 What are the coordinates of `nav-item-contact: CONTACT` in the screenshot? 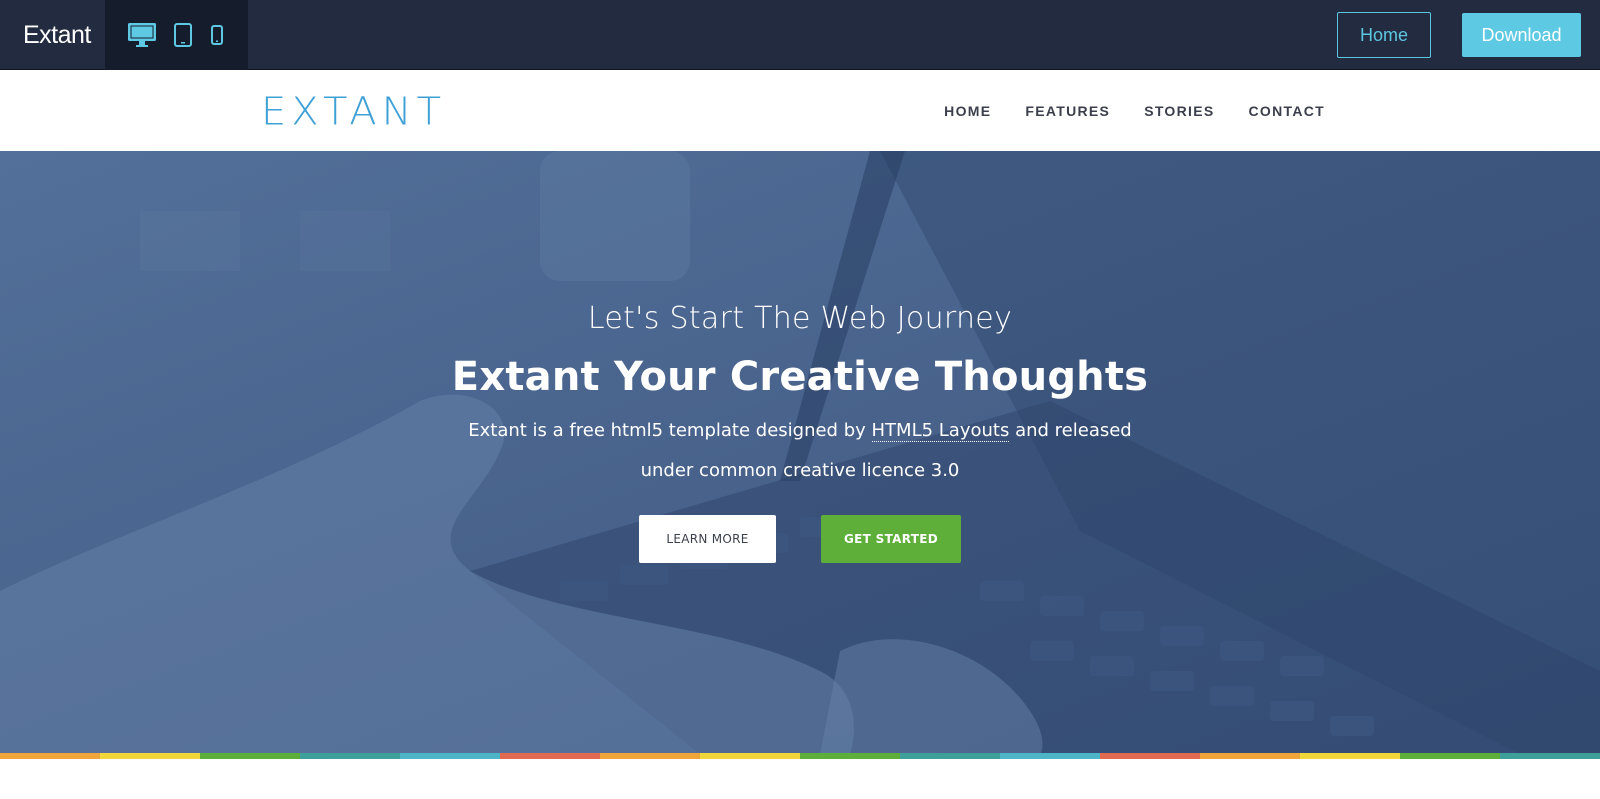 It's located at (1287, 111).